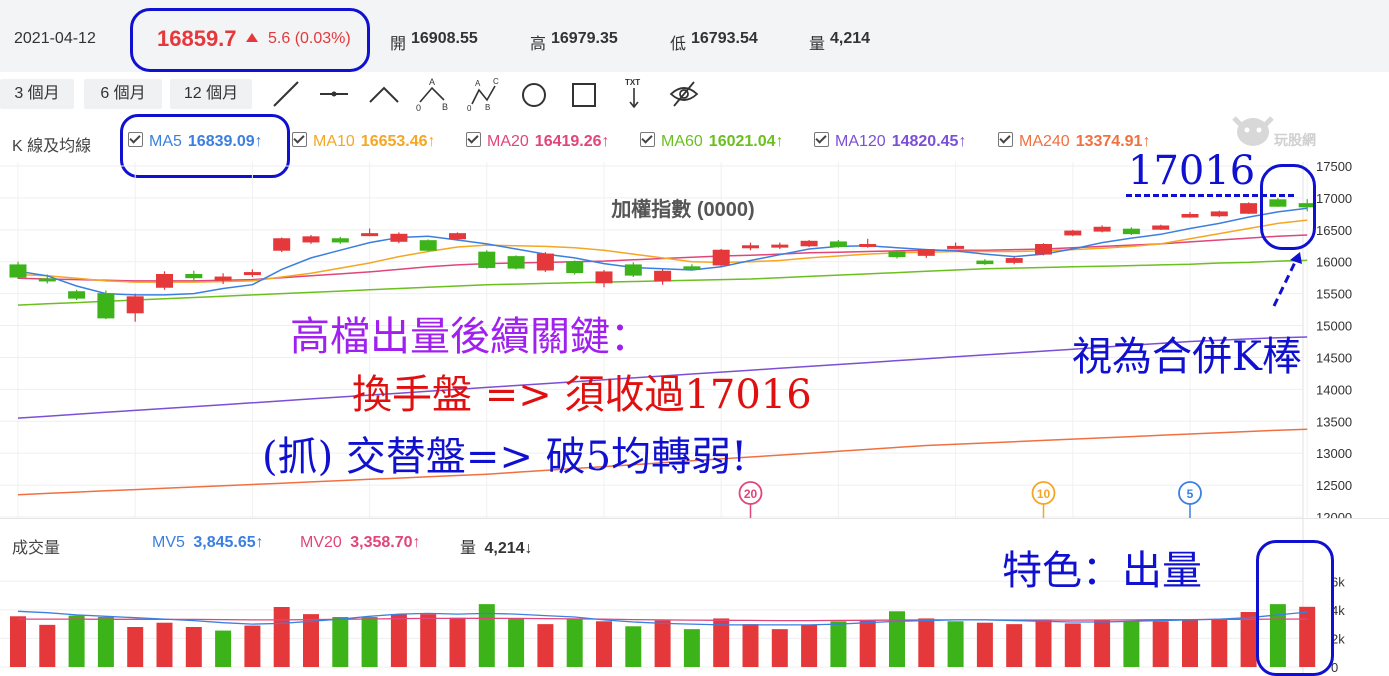 This screenshot has height=676, width=1389. Describe the element at coordinates (487, 107) in the screenshot. I see `abcd-label-b: B` at that location.